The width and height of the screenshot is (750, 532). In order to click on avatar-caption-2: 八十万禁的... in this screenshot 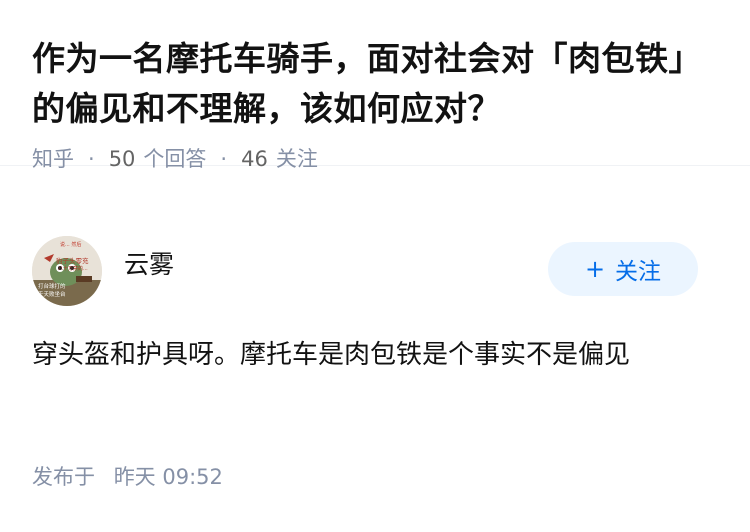, I will do `click(73, 268)`.